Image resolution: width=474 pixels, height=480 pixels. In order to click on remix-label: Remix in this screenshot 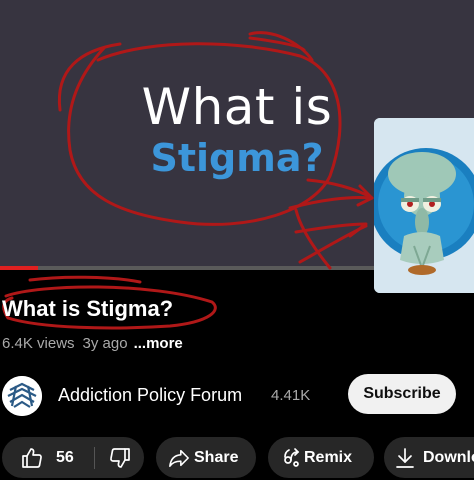, I will do `click(328, 457)`.